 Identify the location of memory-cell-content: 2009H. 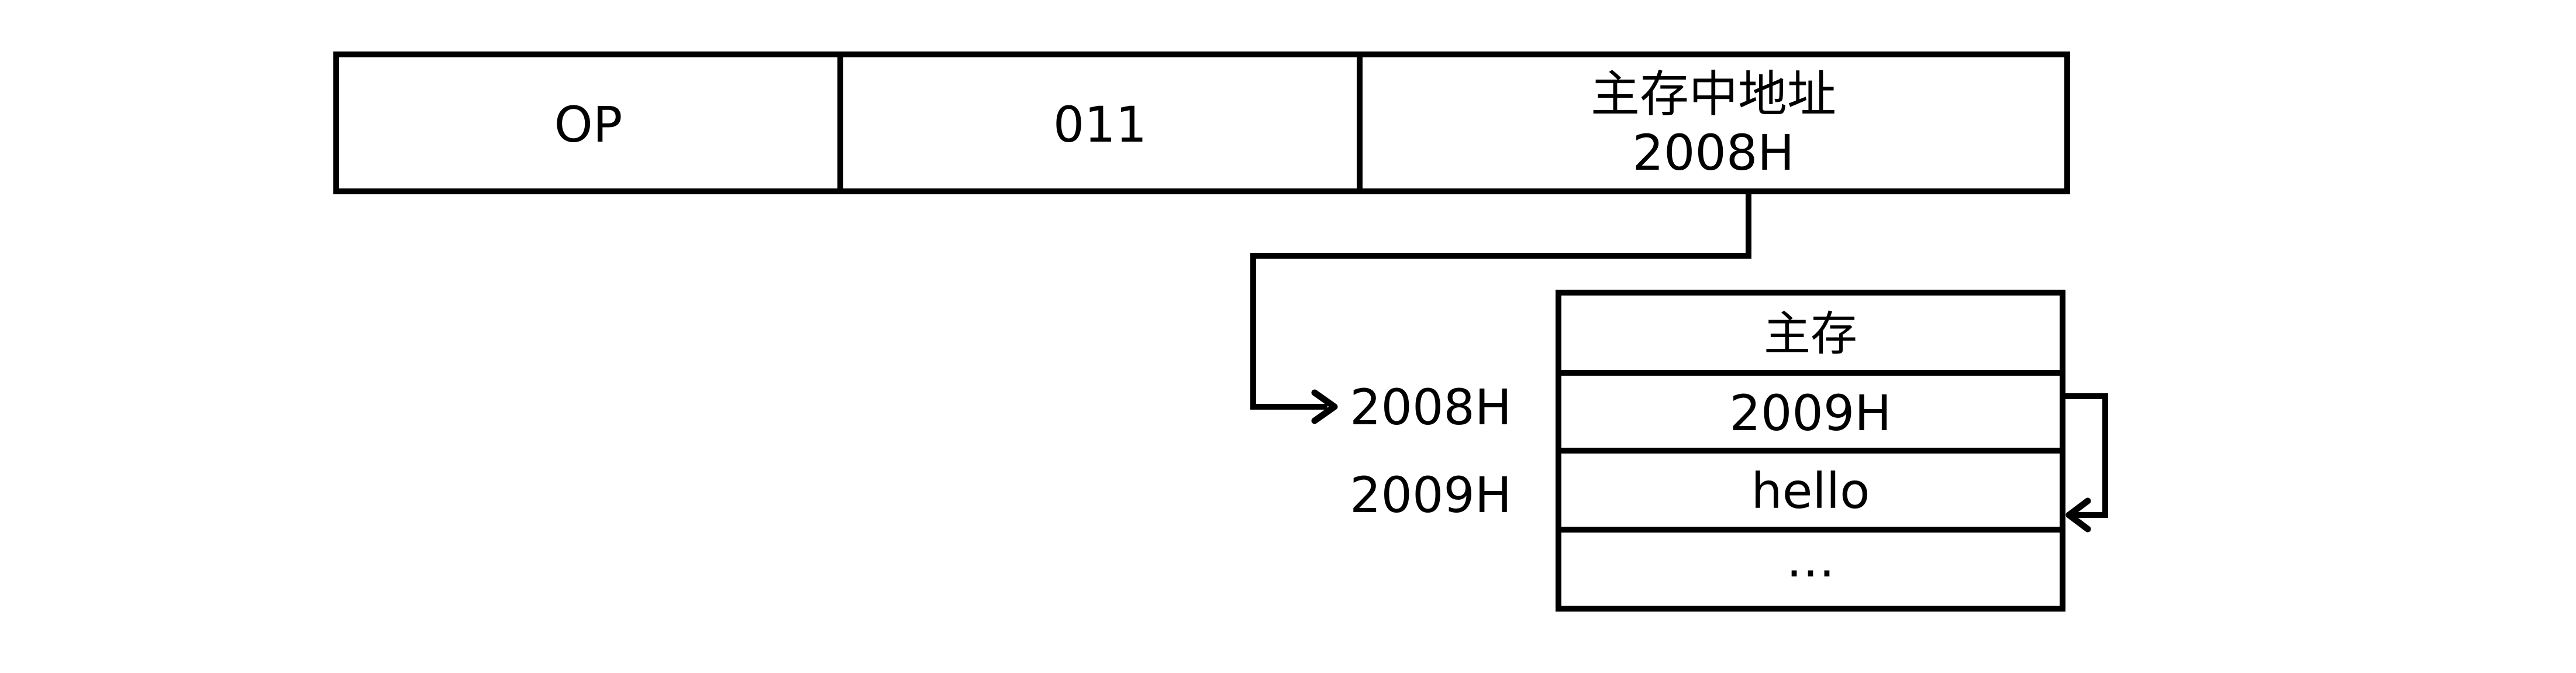
(1811, 413).